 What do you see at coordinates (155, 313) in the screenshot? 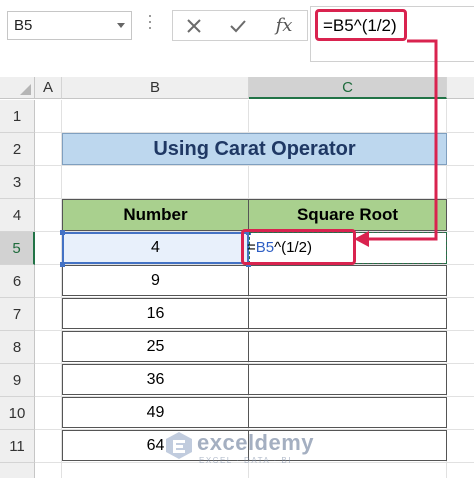
I see `cell-b7: 16` at bounding box center [155, 313].